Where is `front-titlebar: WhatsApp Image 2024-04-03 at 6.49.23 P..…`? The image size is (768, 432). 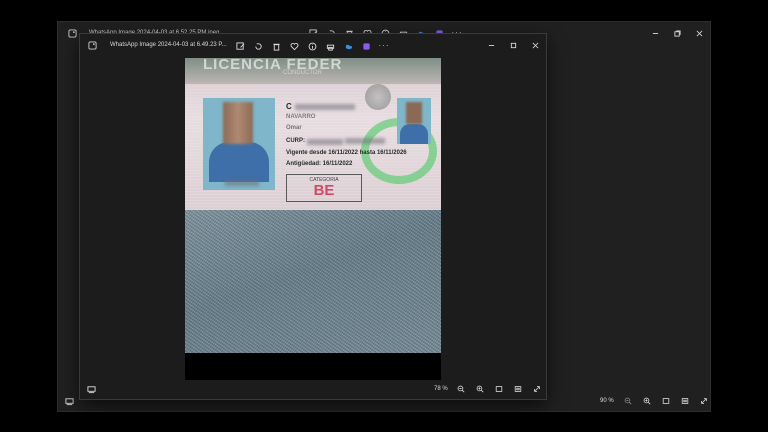 front-titlebar: WhatsApp Image 2024-04-03 at 6.49.23 P..… is located at coordinates (313, 45).